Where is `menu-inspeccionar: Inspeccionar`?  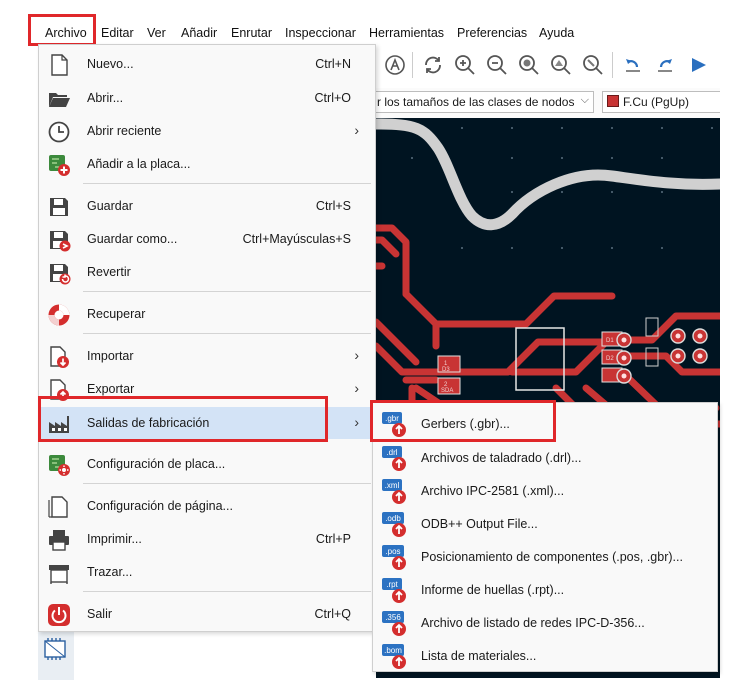 menu-inspeccionar: Inspeccionar is located at coordinates (320, 33).